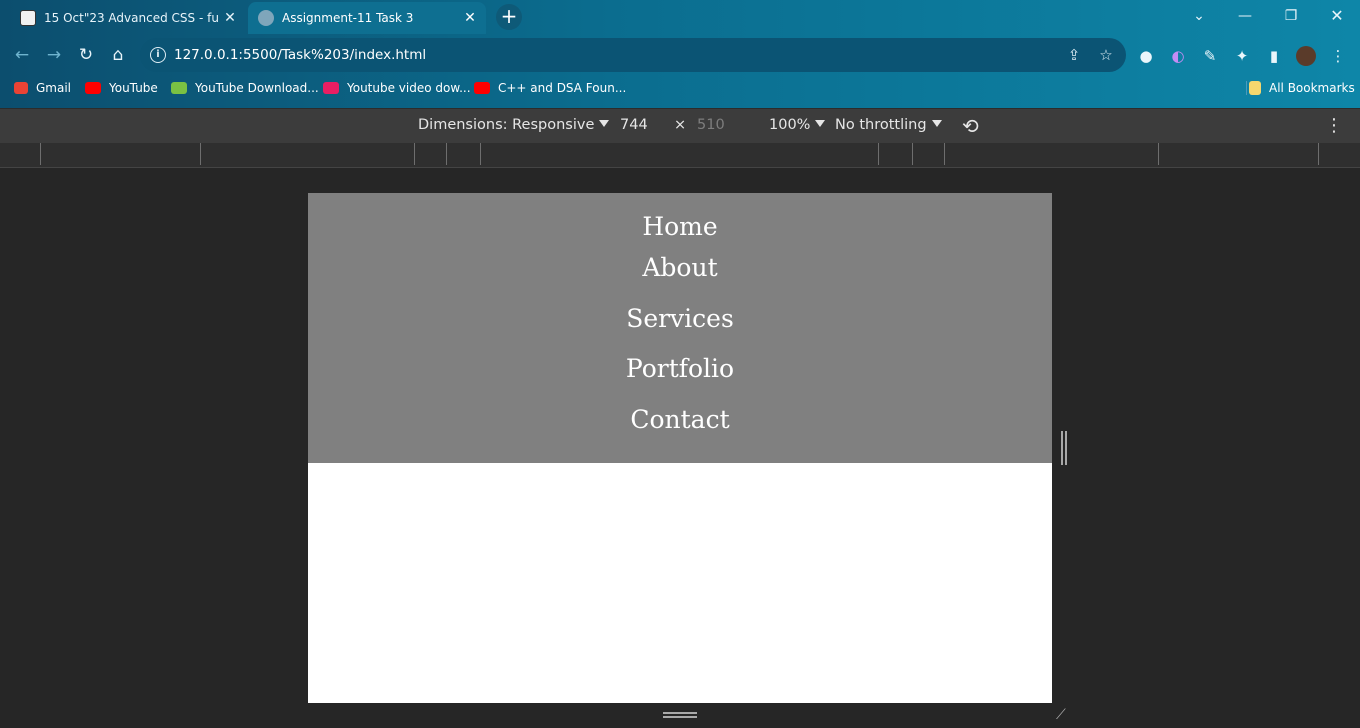 Image resolution: width=1360 pixels, height=728 pixels. I want to click on times-icon: ×, so click(680, 125).